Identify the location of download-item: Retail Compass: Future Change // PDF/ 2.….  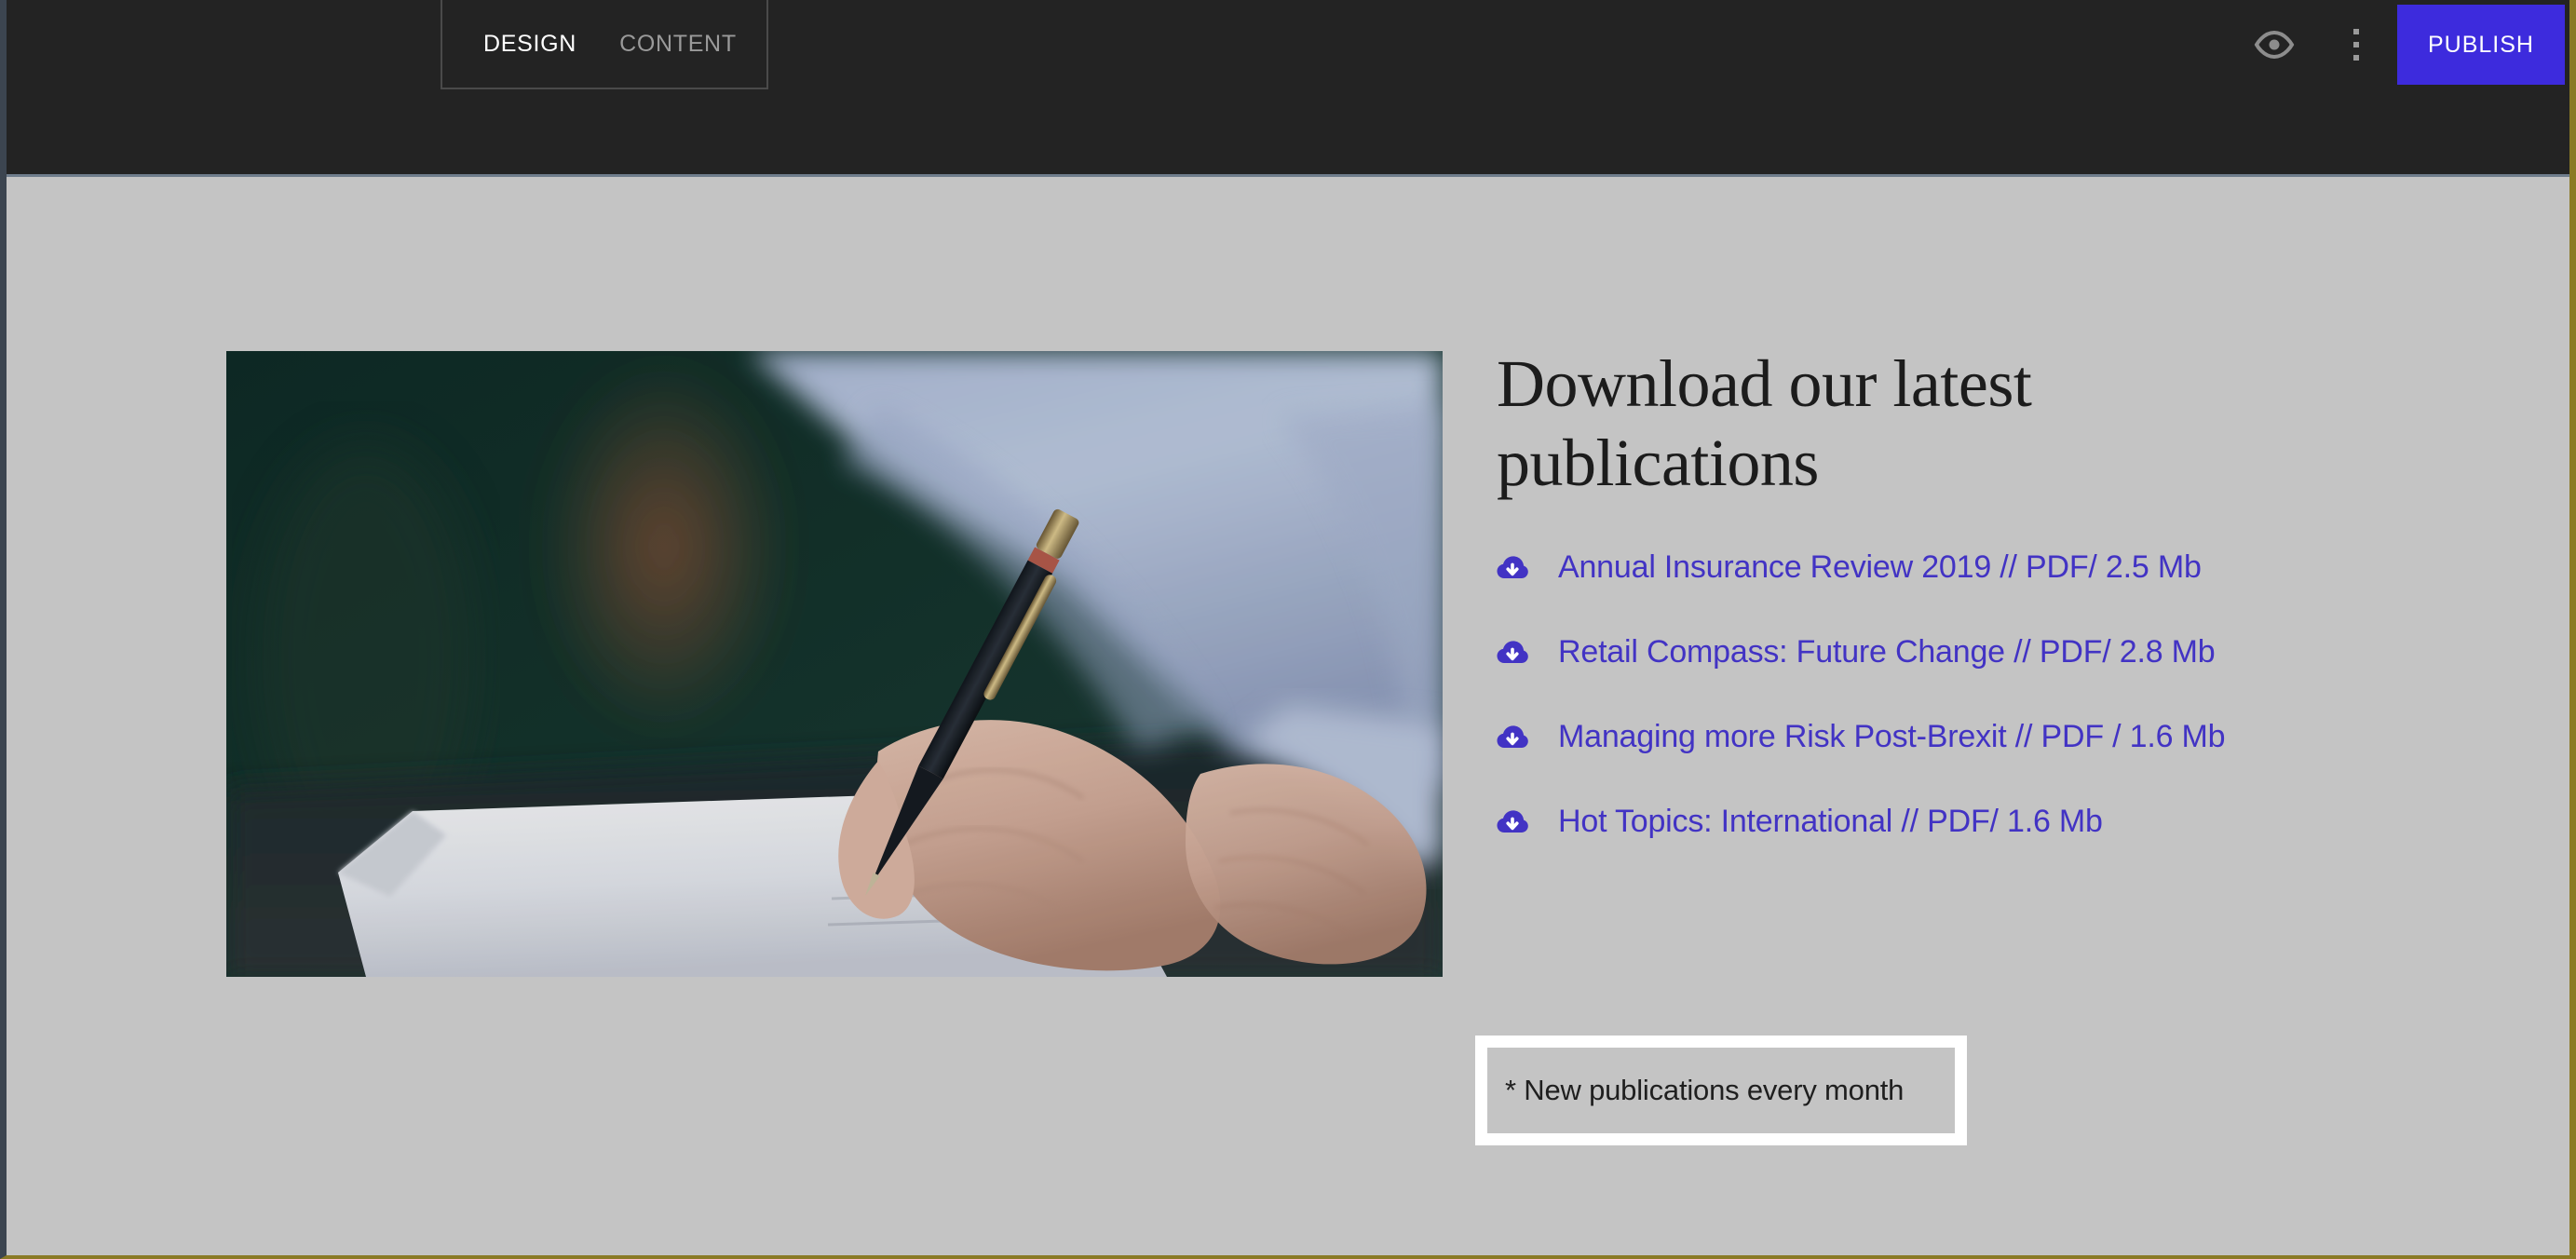
(1963, 653).